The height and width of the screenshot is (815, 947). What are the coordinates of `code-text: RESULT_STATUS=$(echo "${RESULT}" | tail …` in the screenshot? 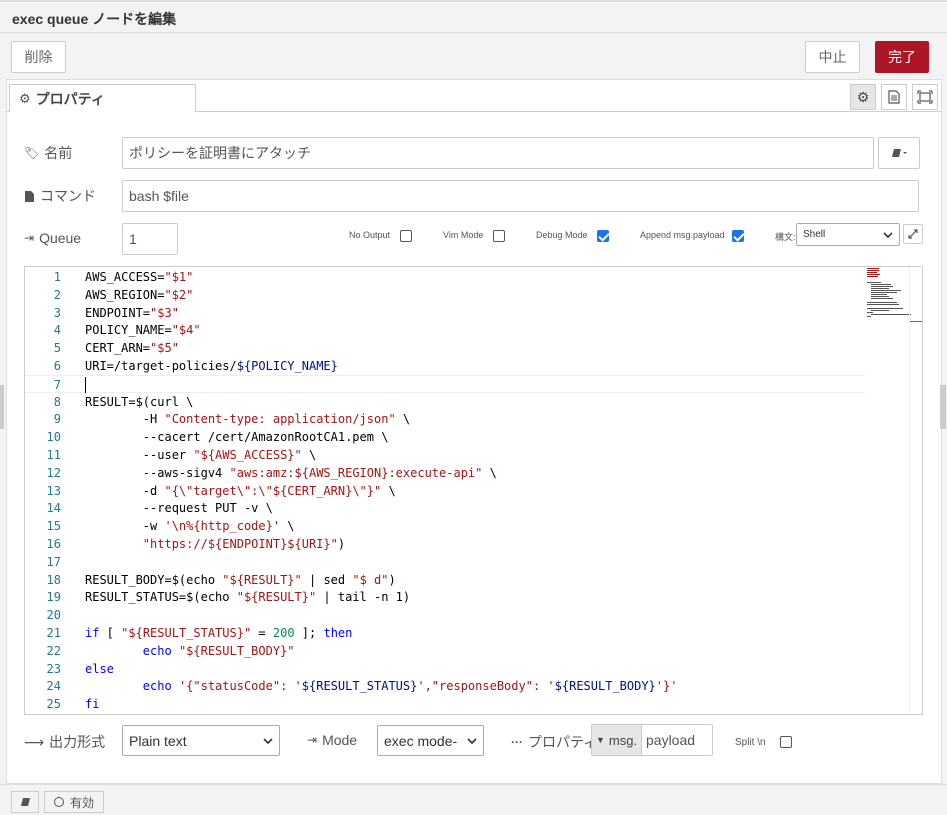 It's located at (248, 597).